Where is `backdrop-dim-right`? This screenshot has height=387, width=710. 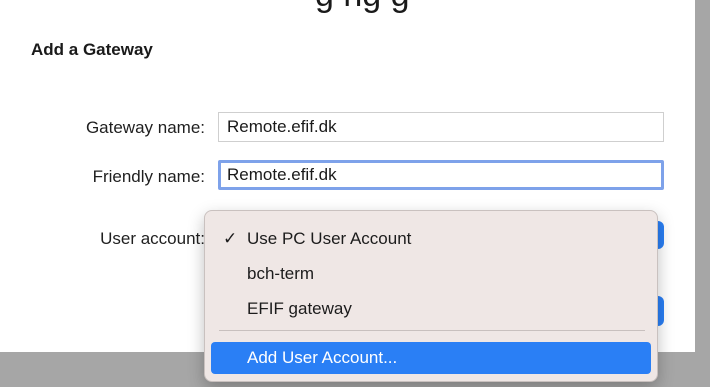
backdrop-dim-right is located at coordinates (702, 193).